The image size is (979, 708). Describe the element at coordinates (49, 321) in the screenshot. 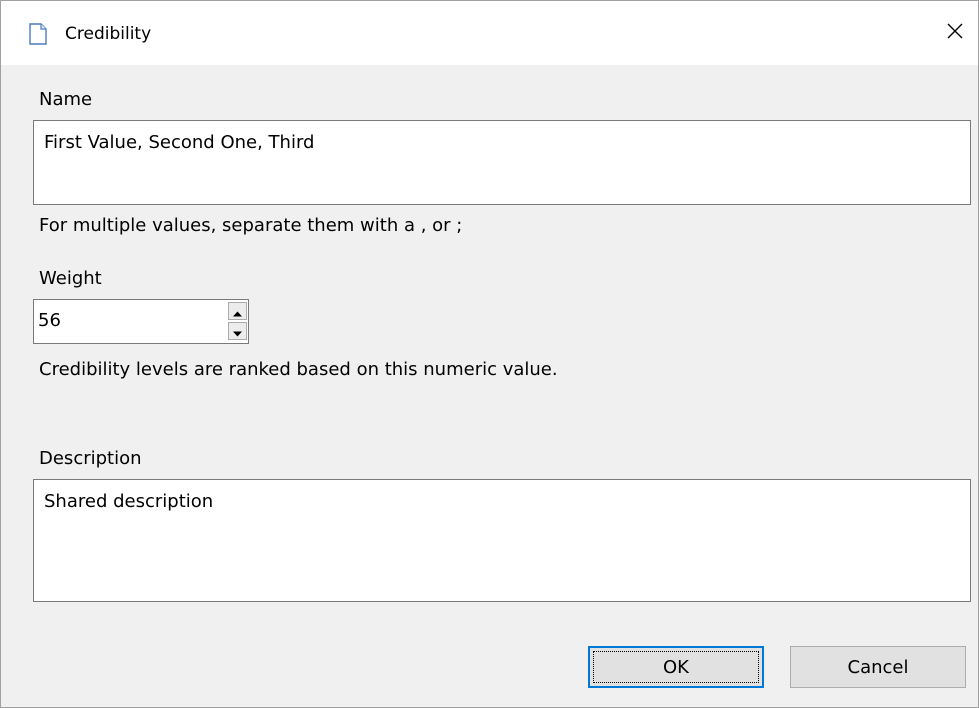

I see `weight-value: 56` at that location.